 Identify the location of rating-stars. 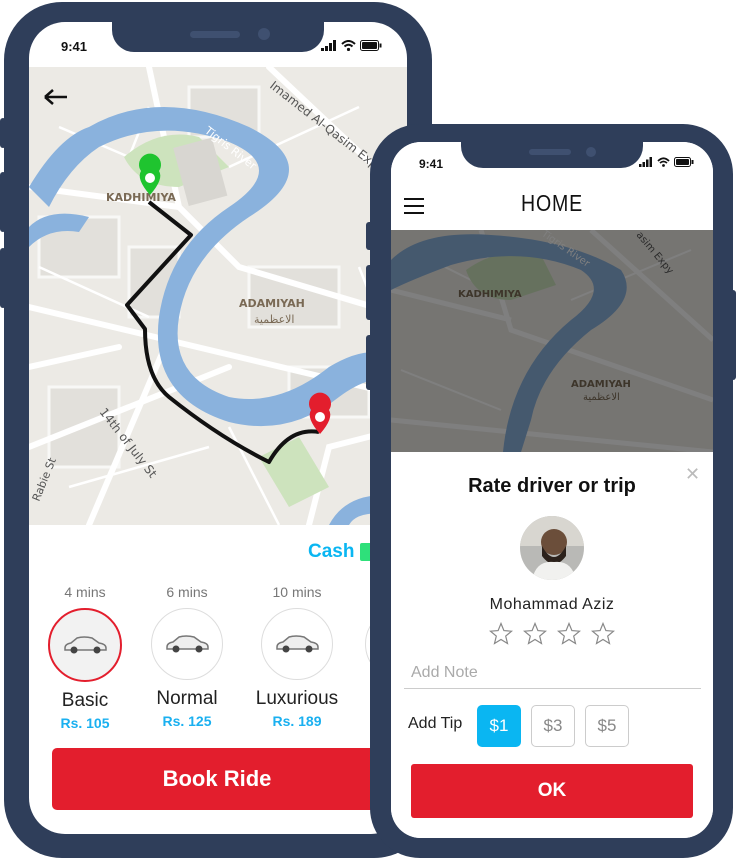
(552, 633).